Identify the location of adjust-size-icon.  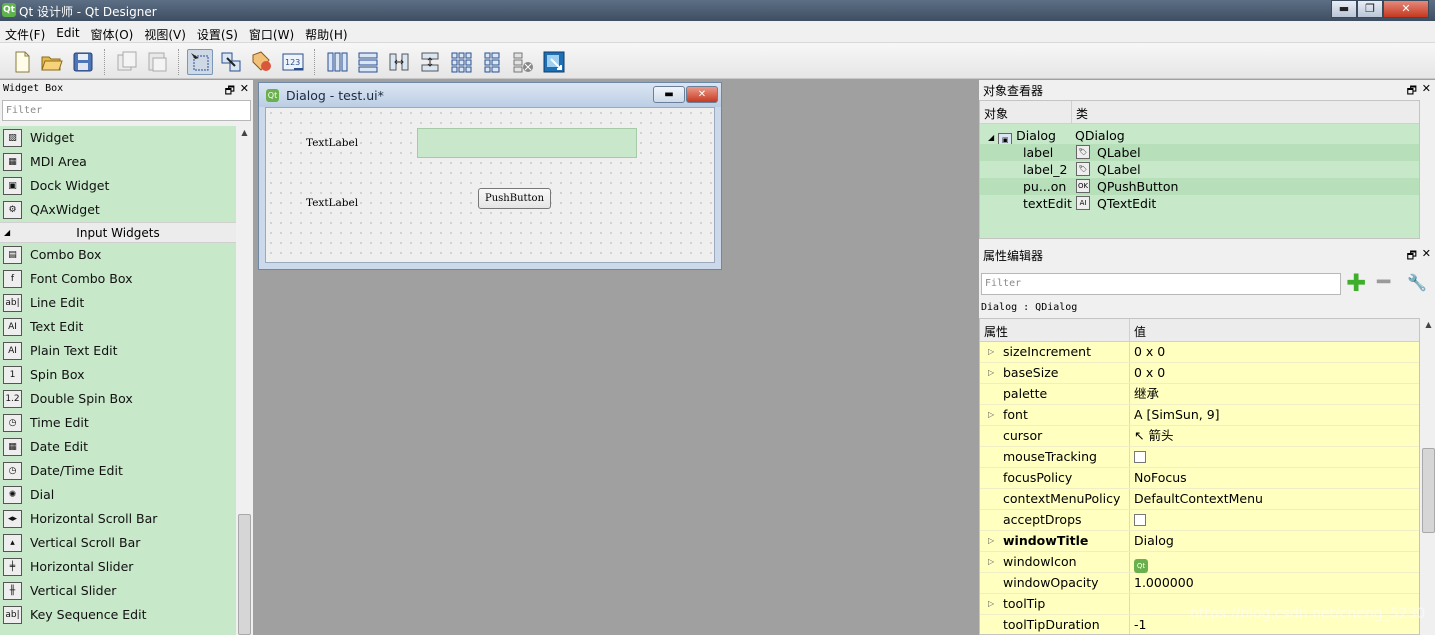
(554, 62).